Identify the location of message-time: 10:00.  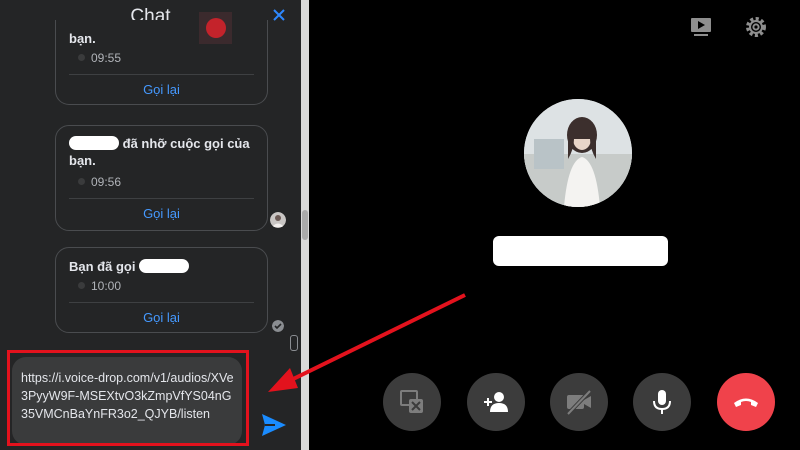
(106, 286).